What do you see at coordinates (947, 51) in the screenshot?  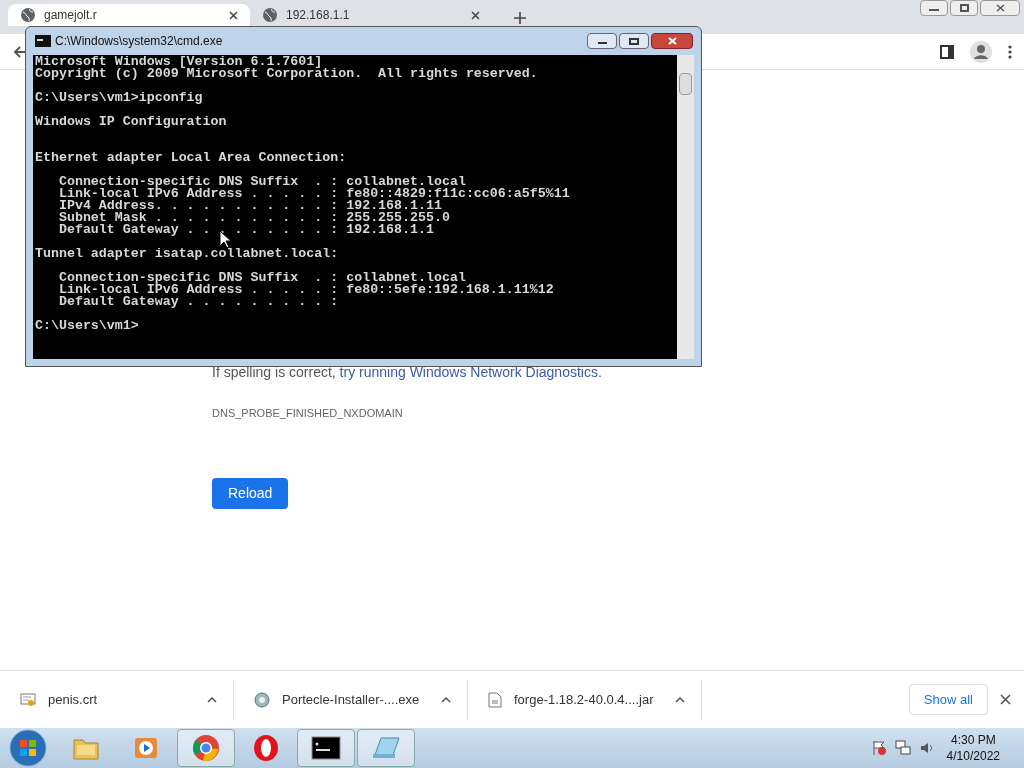 I see `side-panel-icon` at bounding box center [947, 51].